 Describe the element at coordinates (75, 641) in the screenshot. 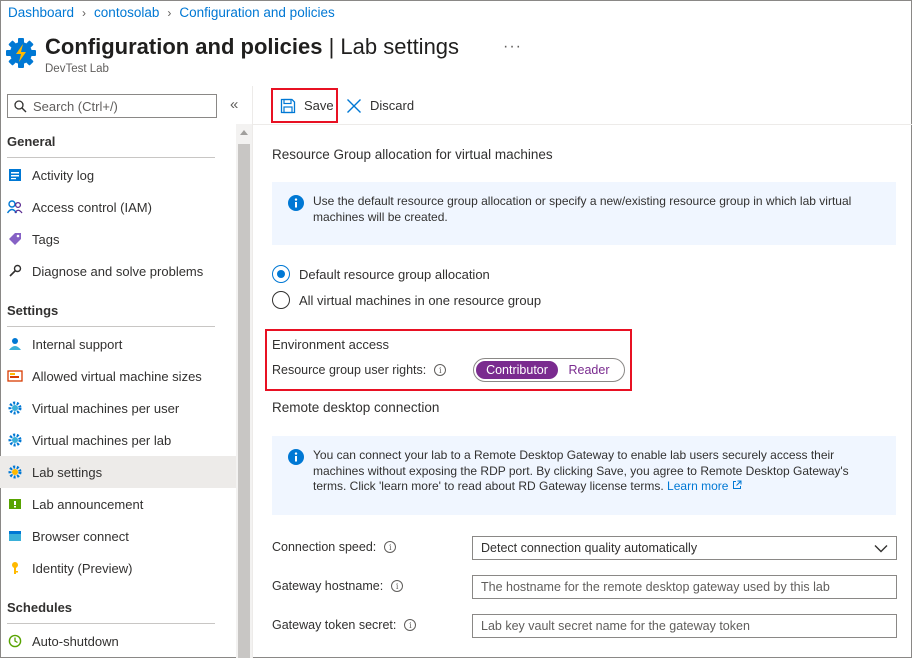

I see `sidebar-item-label: Auto-shutdown` at that location.